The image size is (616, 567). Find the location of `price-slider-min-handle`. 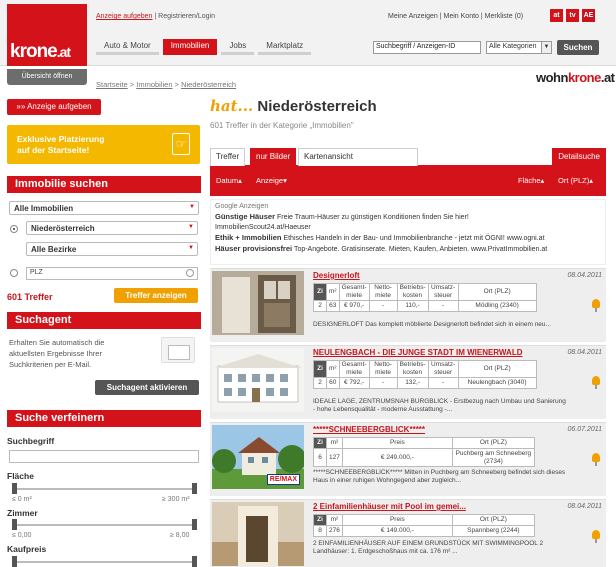

price-slider-min-handle is located at coordinates (14, 561).